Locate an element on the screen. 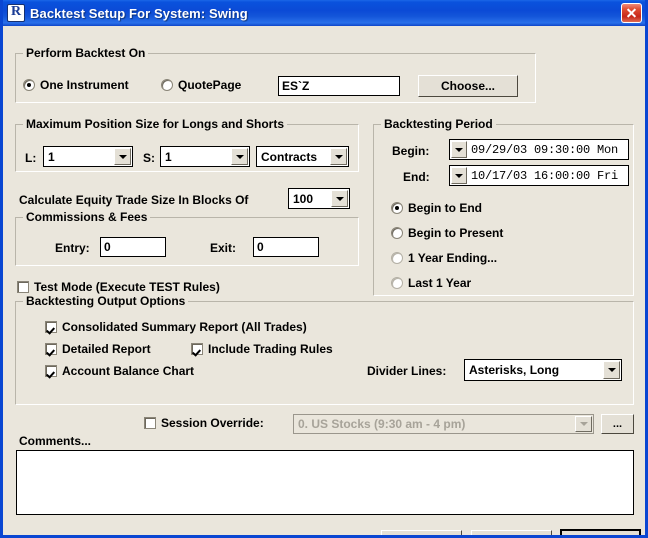 Image resolution: width=648 pixels, height=538 pixels. radio-one-instrument: One Instrument is located at coordinates (76, 85).